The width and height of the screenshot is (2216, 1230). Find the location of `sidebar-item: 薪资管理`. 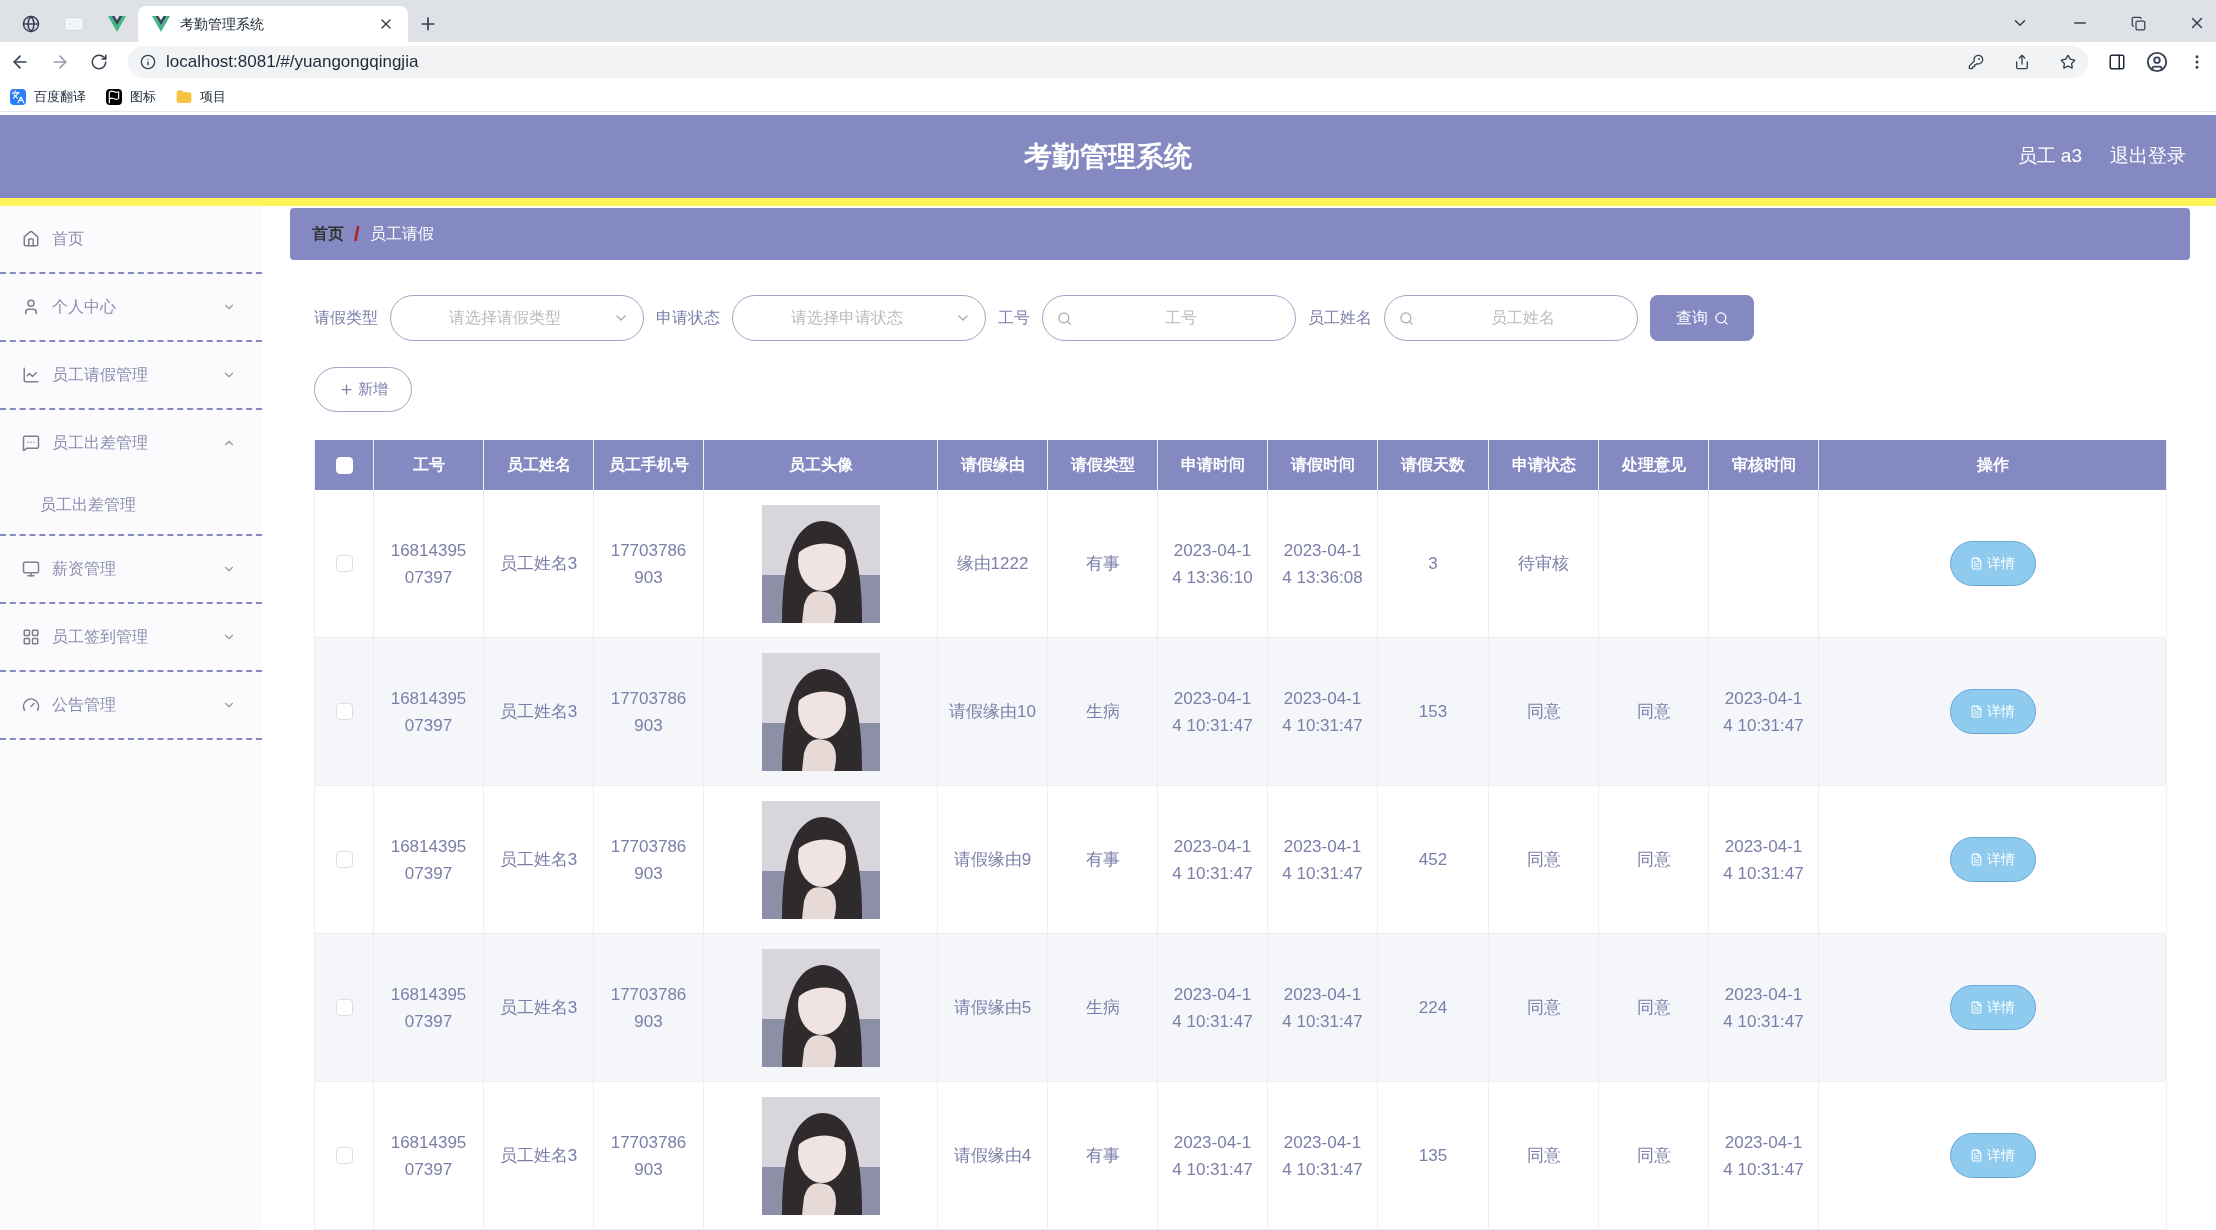

sidebar-item: 薪资管理 is located at coordinates (131, 569).